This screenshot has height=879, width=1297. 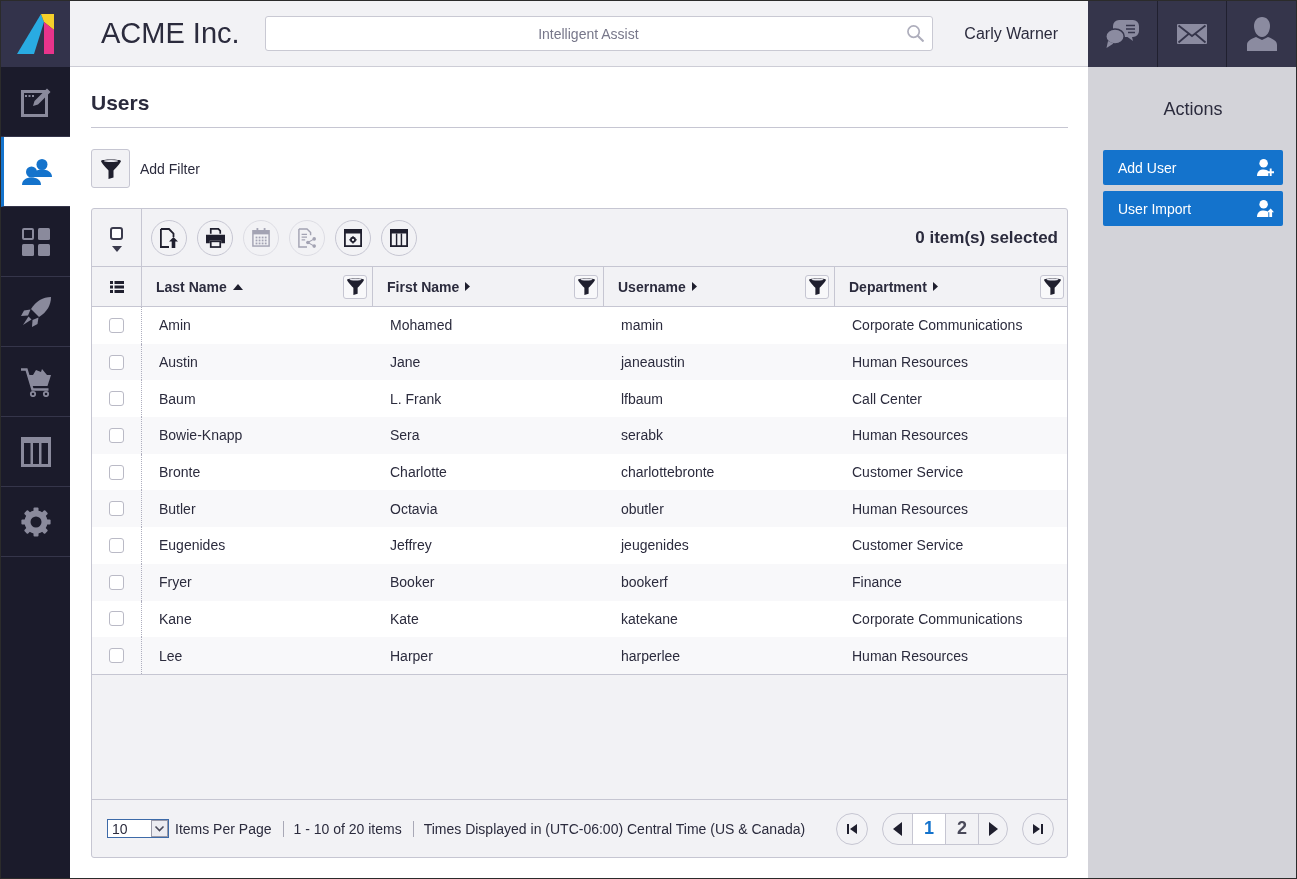 I want to click on table-cell: Fryer, so click(x=175, y=582).